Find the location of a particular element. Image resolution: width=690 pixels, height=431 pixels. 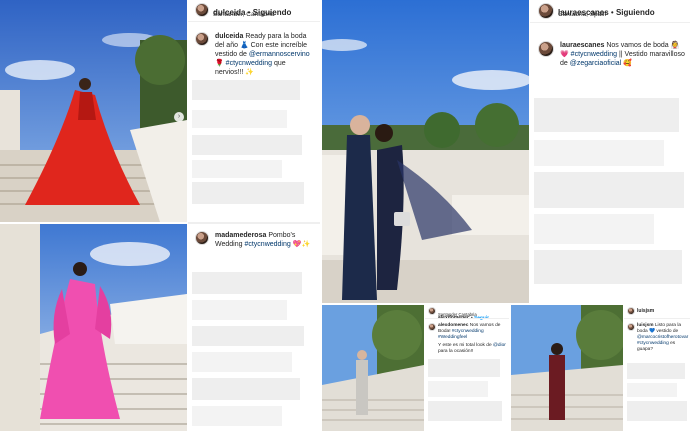

photo-alexdomenec-image is located at coordinates (373, 368).